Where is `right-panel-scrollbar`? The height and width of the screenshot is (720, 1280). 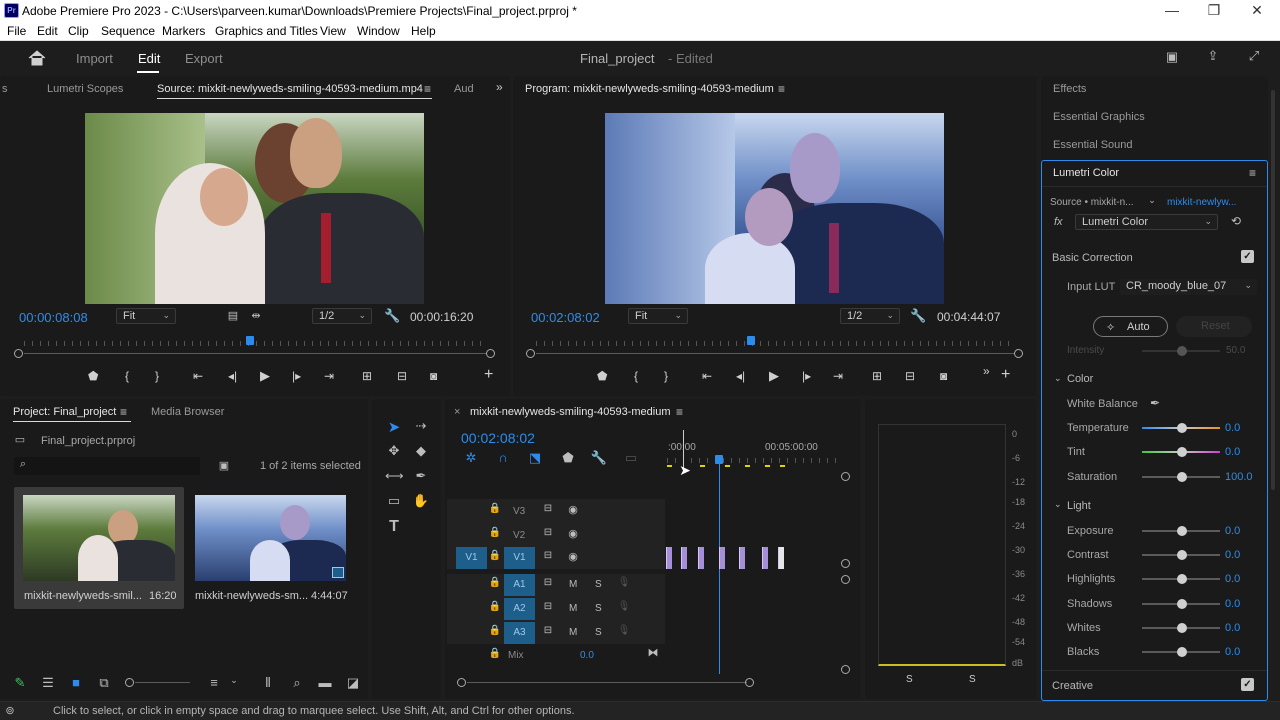
right-panel-scrollbar is located at coordinates (1273, 290).